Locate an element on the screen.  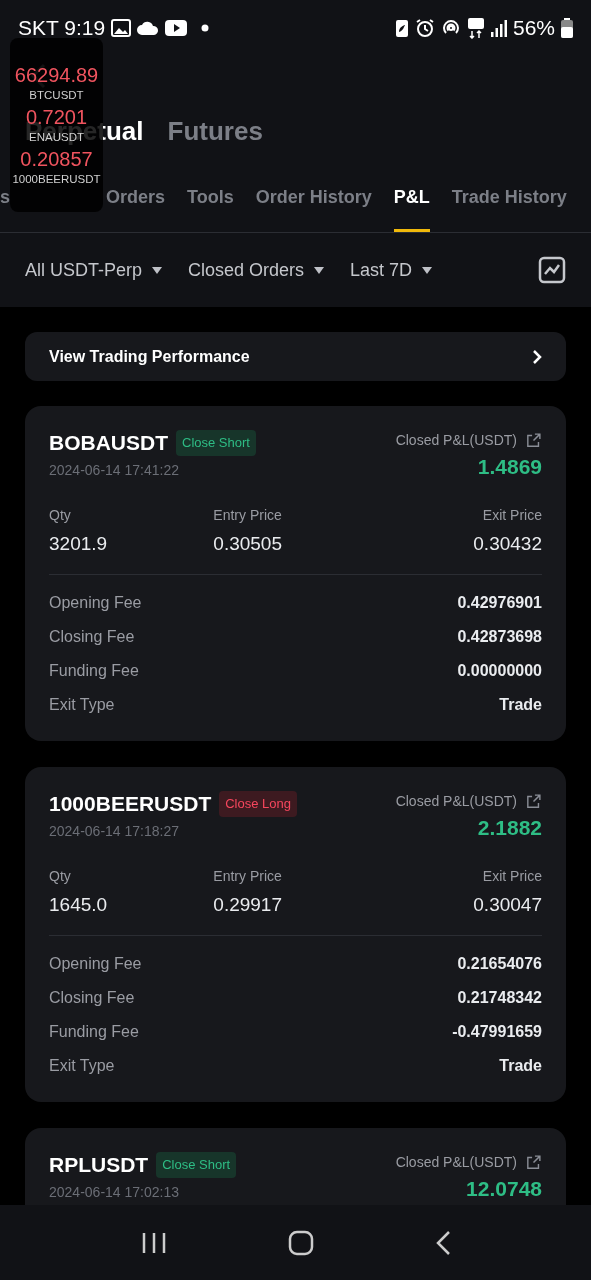
fee-value: 0.00000000 is located at coordinates (499, 671).